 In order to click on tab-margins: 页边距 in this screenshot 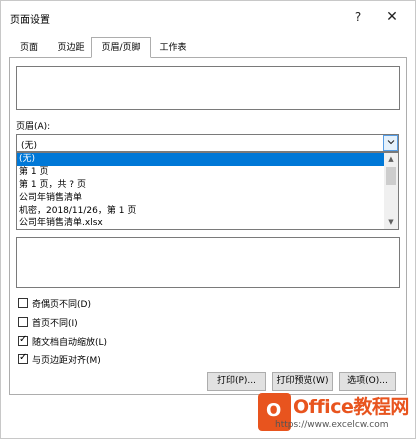, I will do `click(71, 48)`.